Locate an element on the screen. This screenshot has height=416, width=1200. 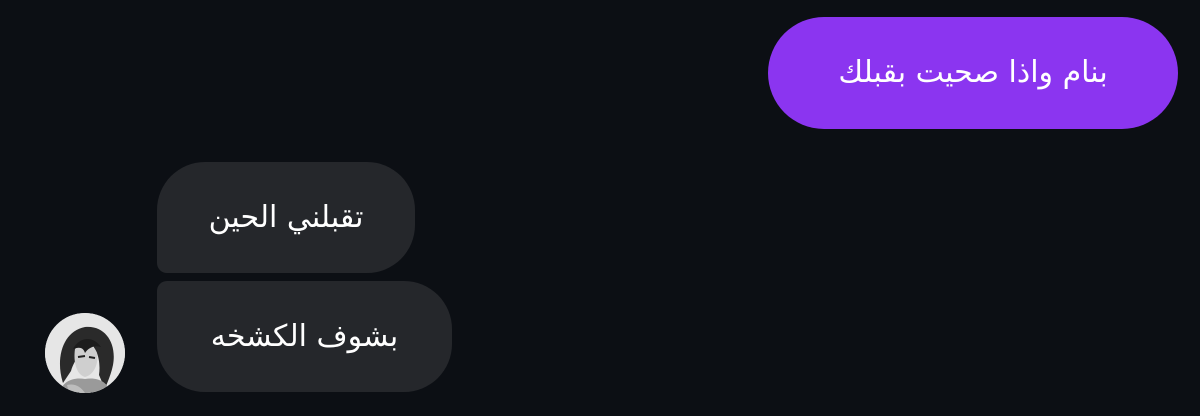
received-message-text: تقبلني الحين is located at coordinates (286, 217).